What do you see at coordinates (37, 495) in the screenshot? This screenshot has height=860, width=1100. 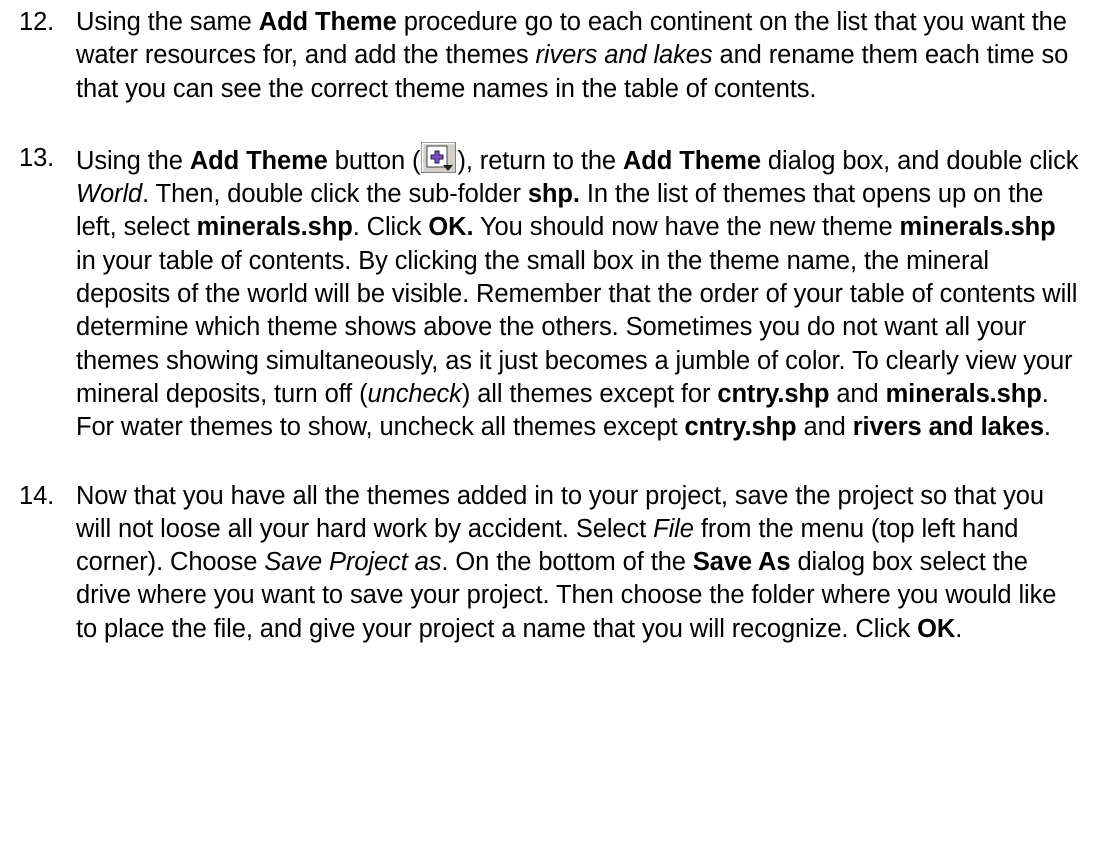 I see `step-number: 14.` at bounding box center [37, 495].